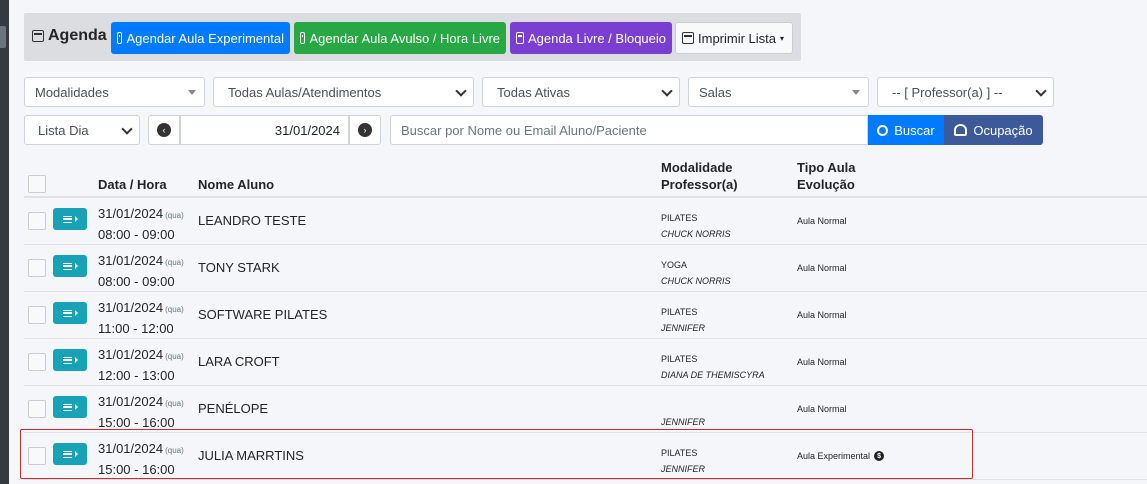 Image resolution: width=1147 pixels, height=484 pixels. What do you see at coordinates (965, 92) in the screenshot?
I see `professor-select: -- [ Professor(a) ] --` at bounding box center [965, 92].